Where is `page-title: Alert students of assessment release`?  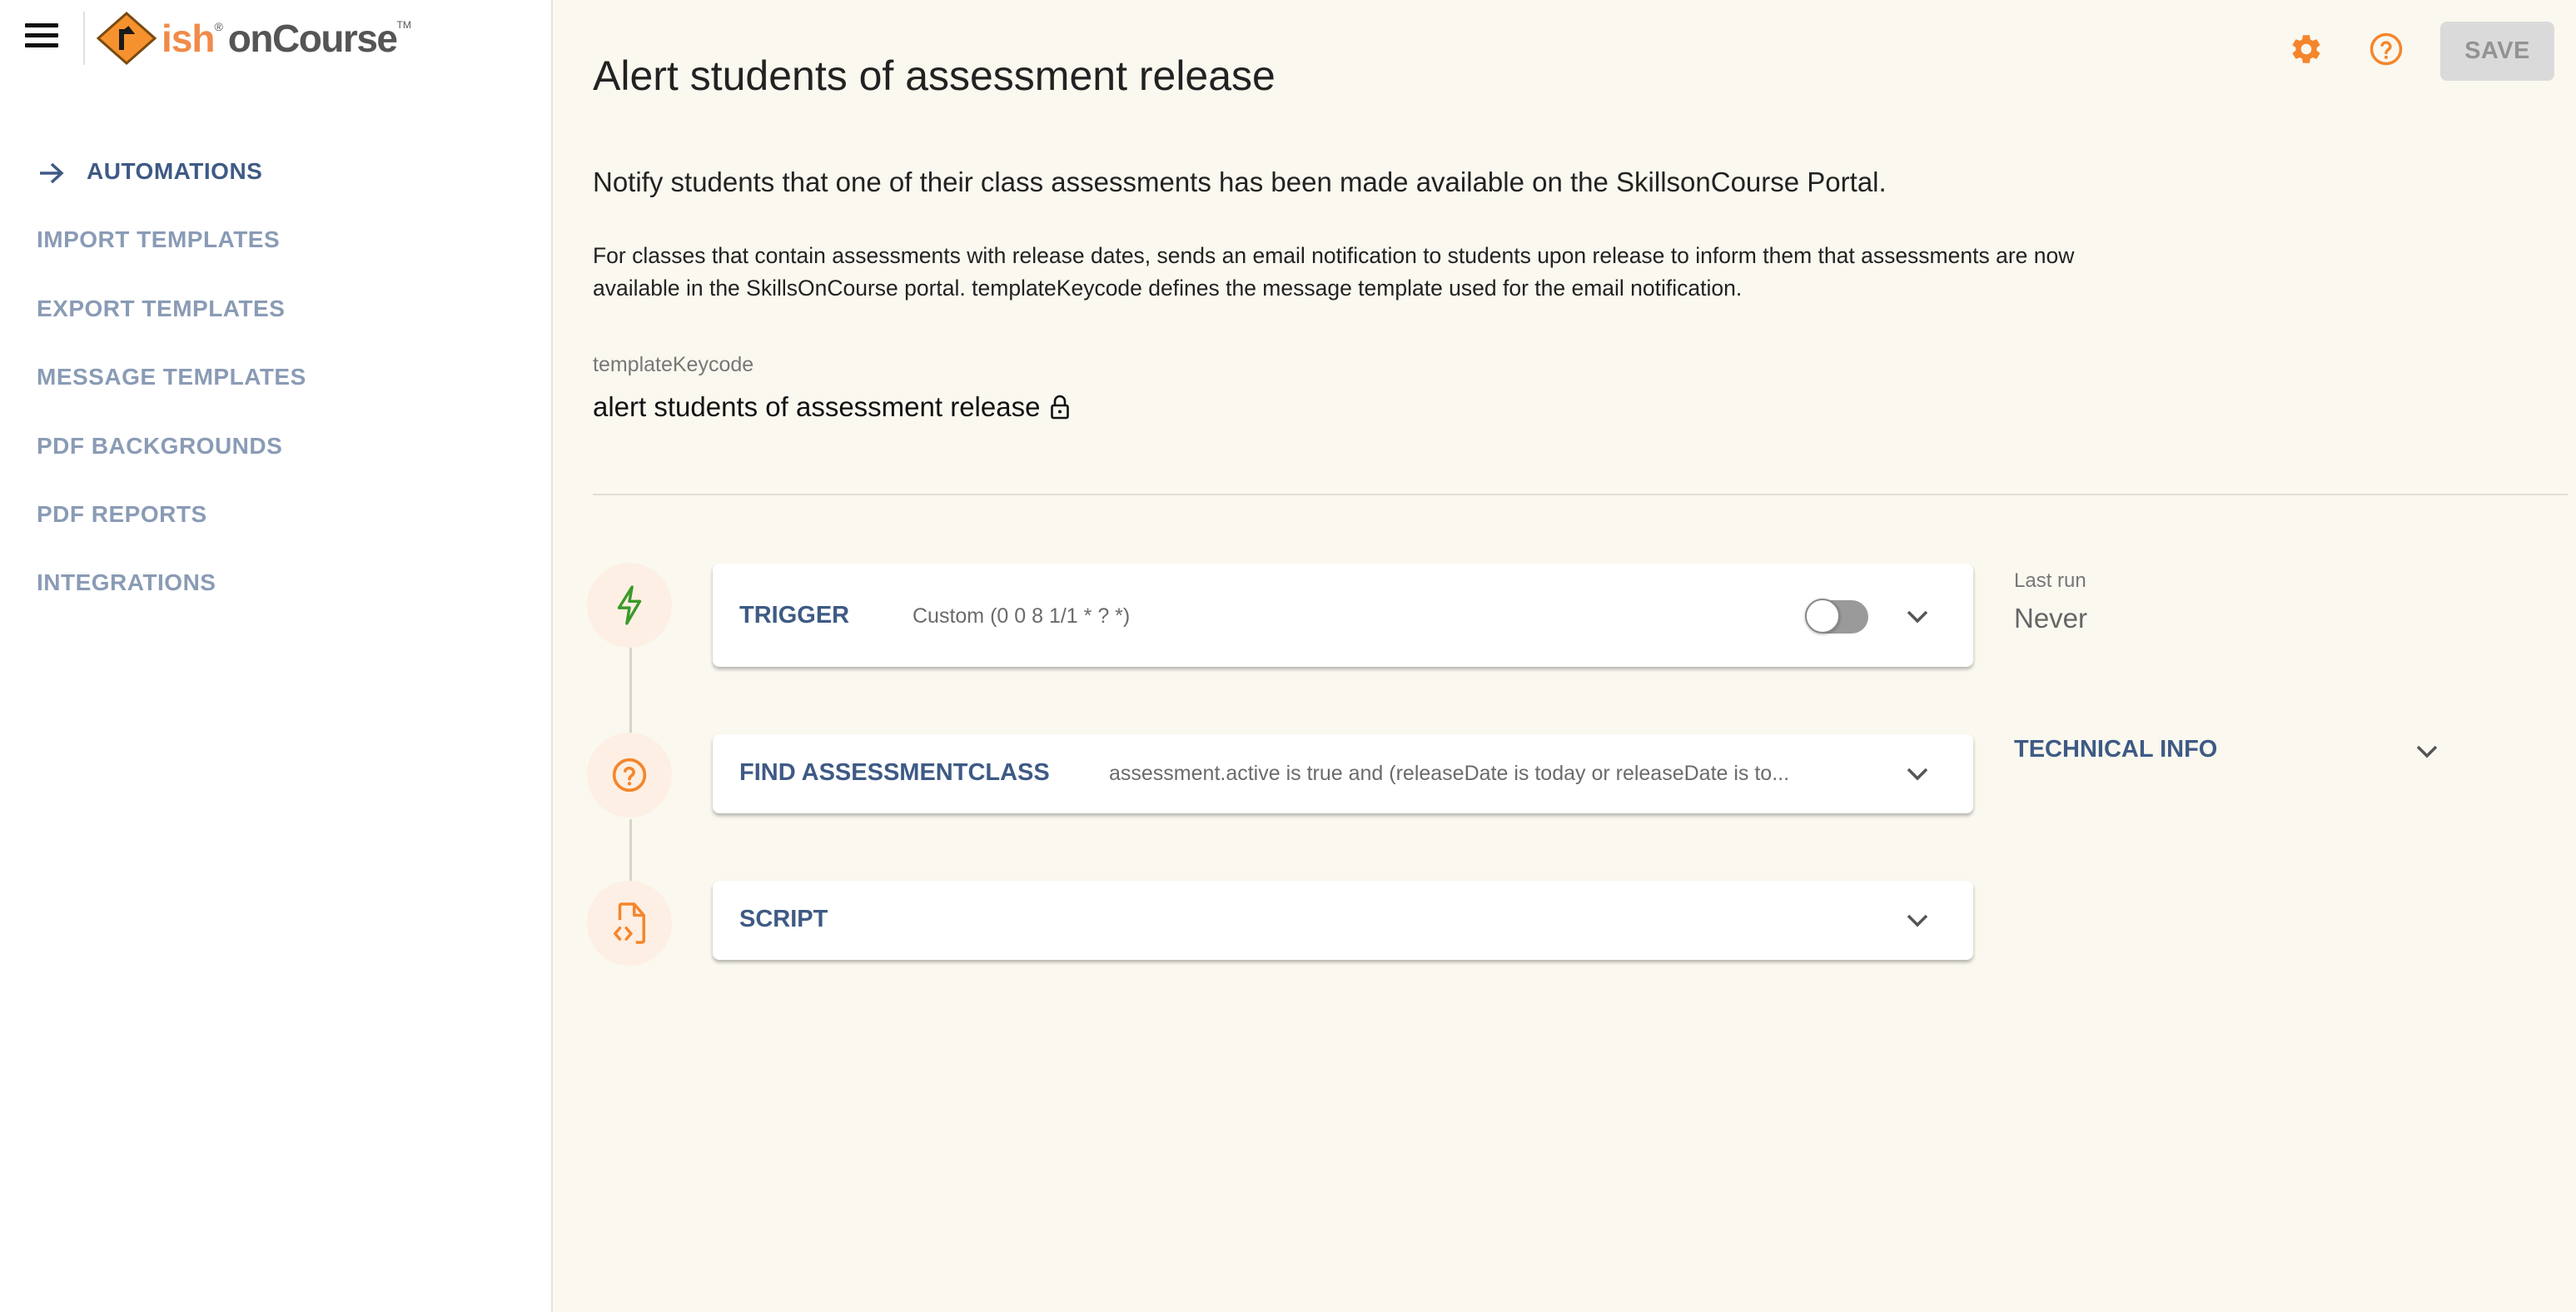 page-title: Alert students of assessment release is located at coordinates (934, 75).